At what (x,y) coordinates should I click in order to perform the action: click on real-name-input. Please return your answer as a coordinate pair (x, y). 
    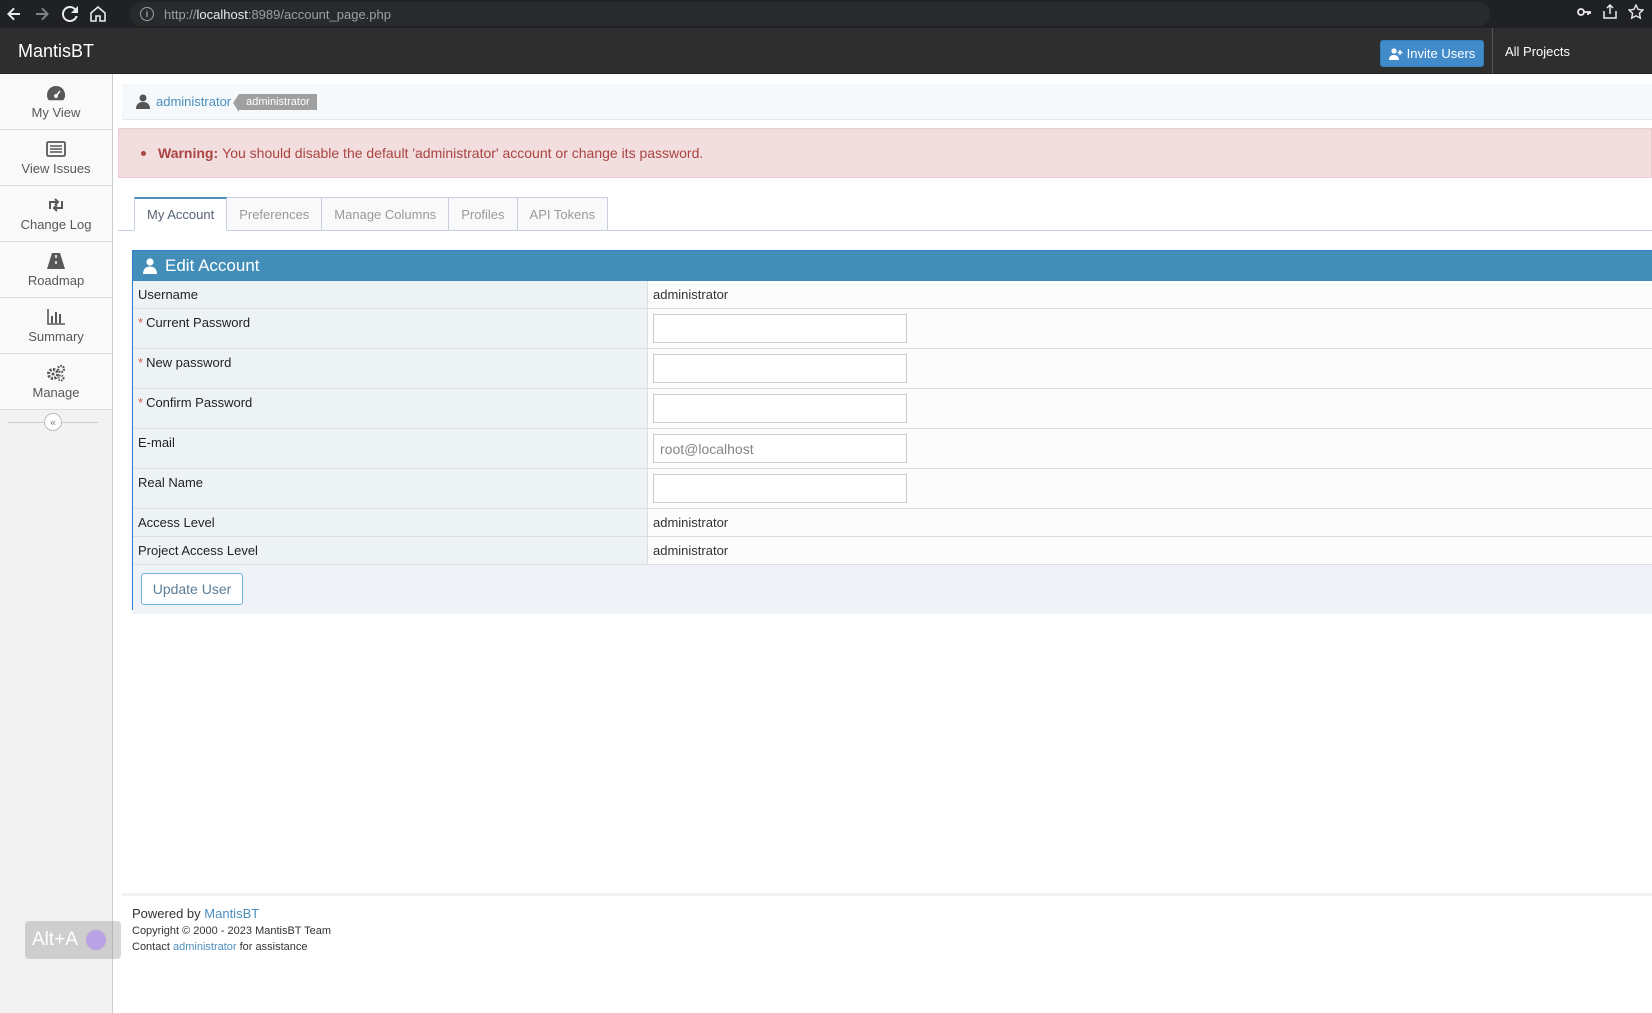
    Looking at the image, I should click on (780, 488).